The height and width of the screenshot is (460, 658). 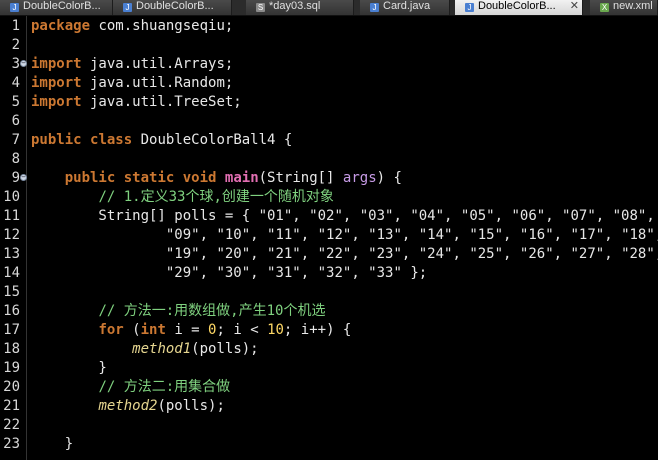 What do you see at coordinates (182, 197) in the screenshot?
I see `code-text: // 1.定义33个球,创建一个随机对象` at bounding box center [182, 197].